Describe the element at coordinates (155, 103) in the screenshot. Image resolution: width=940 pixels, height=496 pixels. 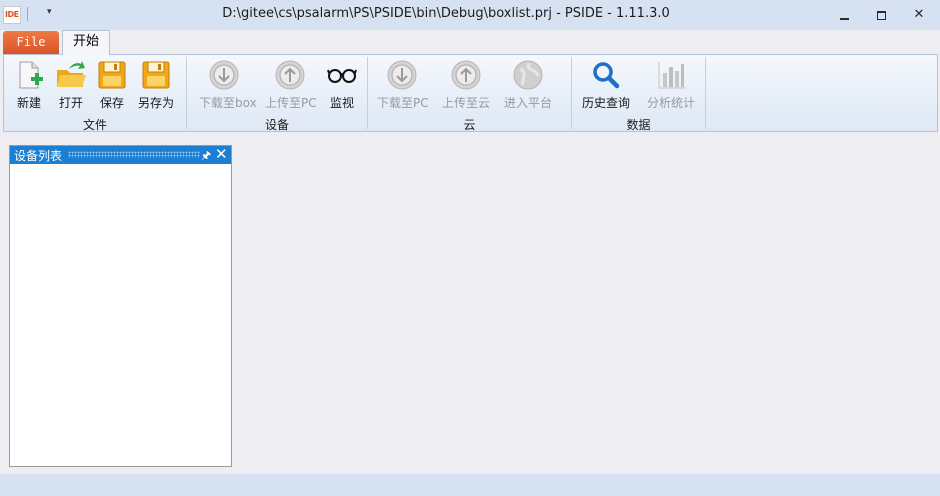
I see `save-as-button-label: 另存为` at that location.